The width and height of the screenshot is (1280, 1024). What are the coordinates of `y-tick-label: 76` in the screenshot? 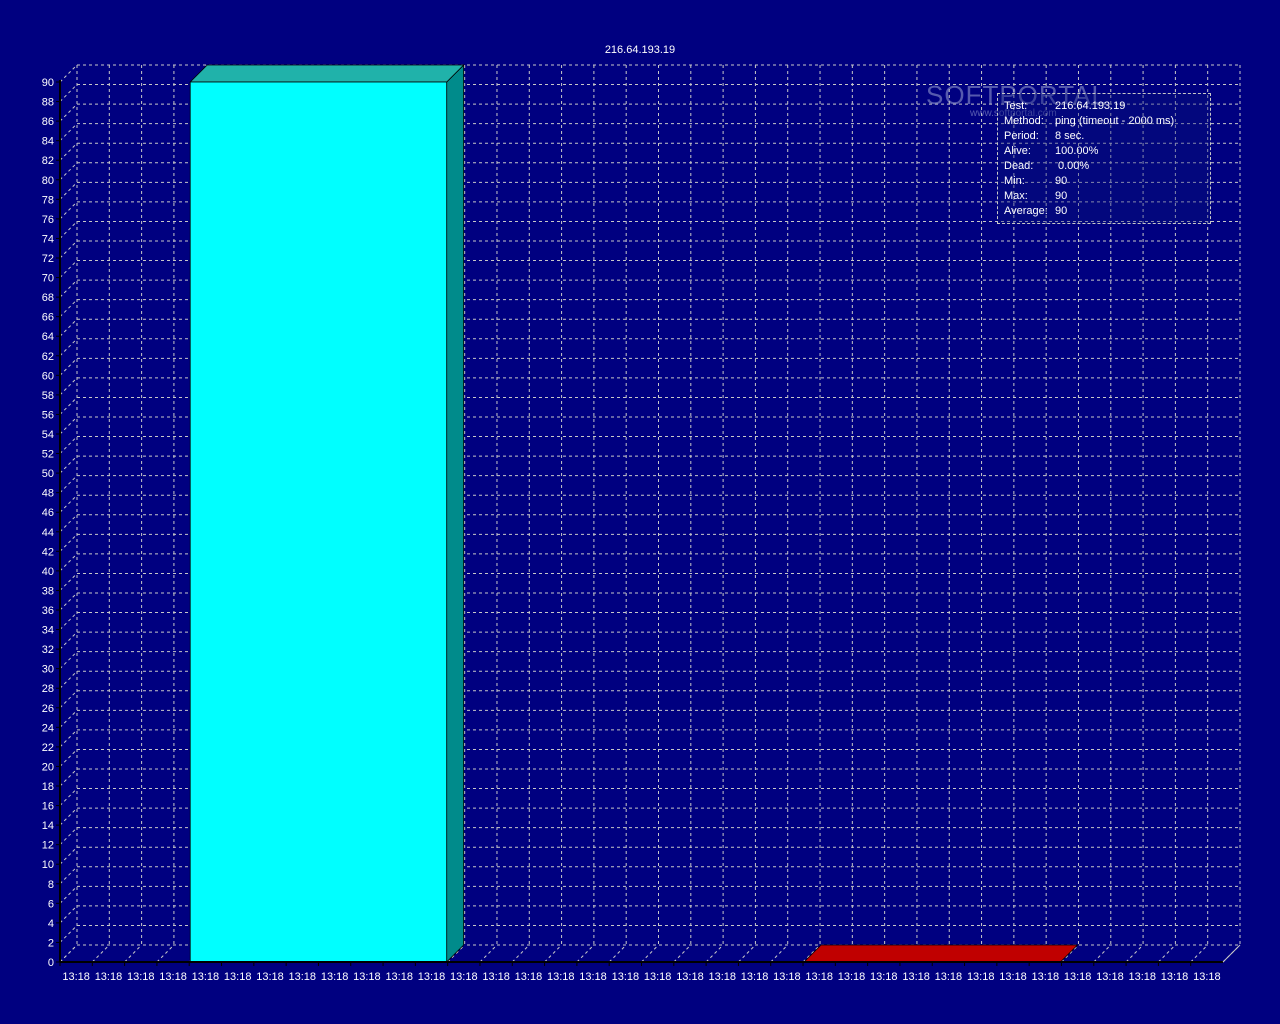 It's located at (48, 220).